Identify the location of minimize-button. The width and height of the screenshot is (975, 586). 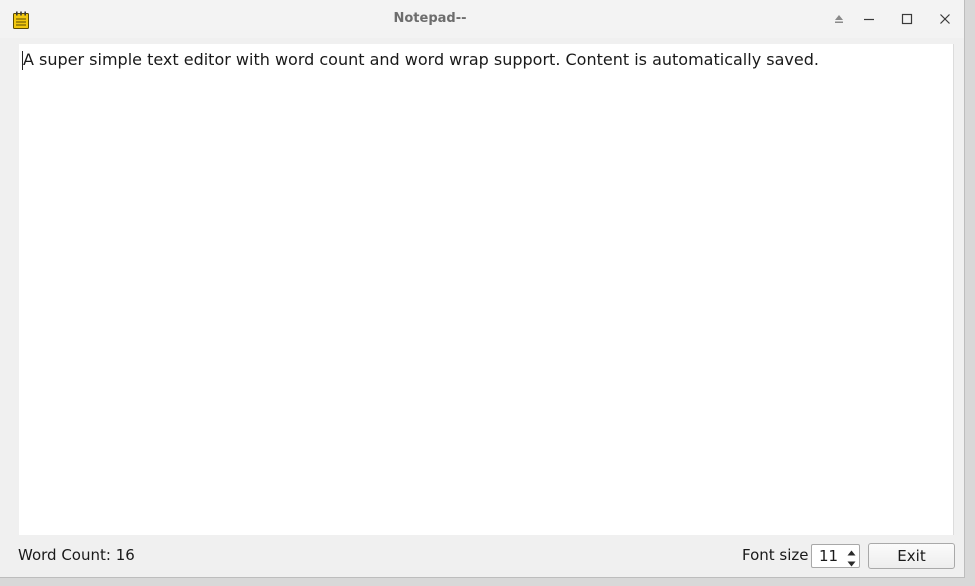
(869, 19).